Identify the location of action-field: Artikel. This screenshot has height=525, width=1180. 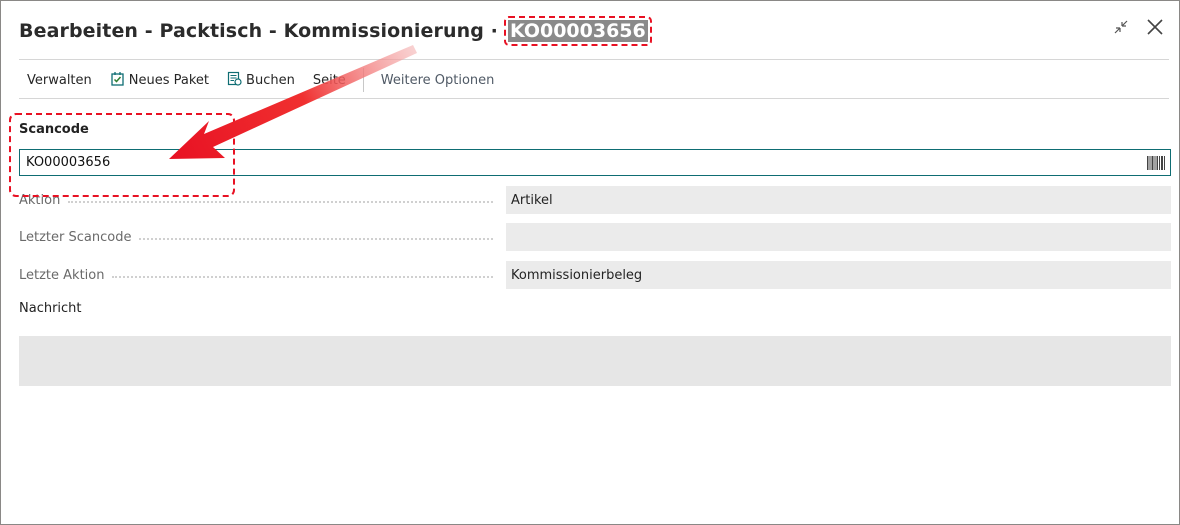
(838, 200).